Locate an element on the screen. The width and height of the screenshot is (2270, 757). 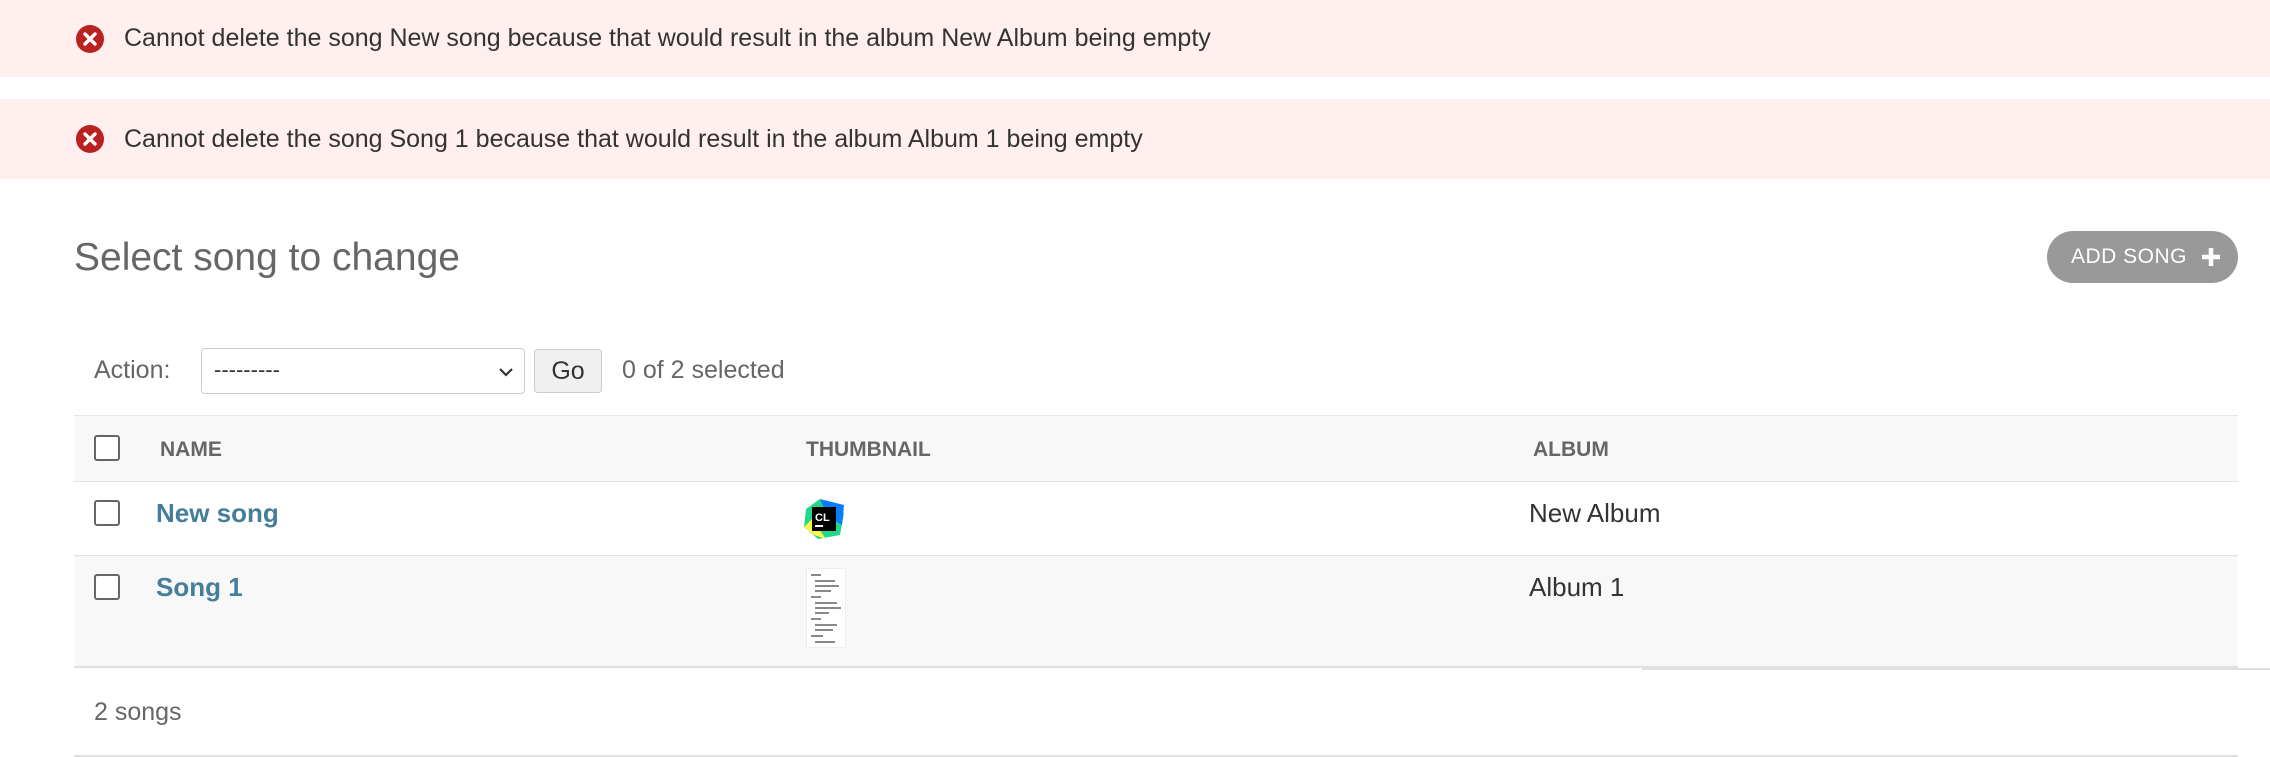
select-all-checkbox is located at coordinates (107, 448).